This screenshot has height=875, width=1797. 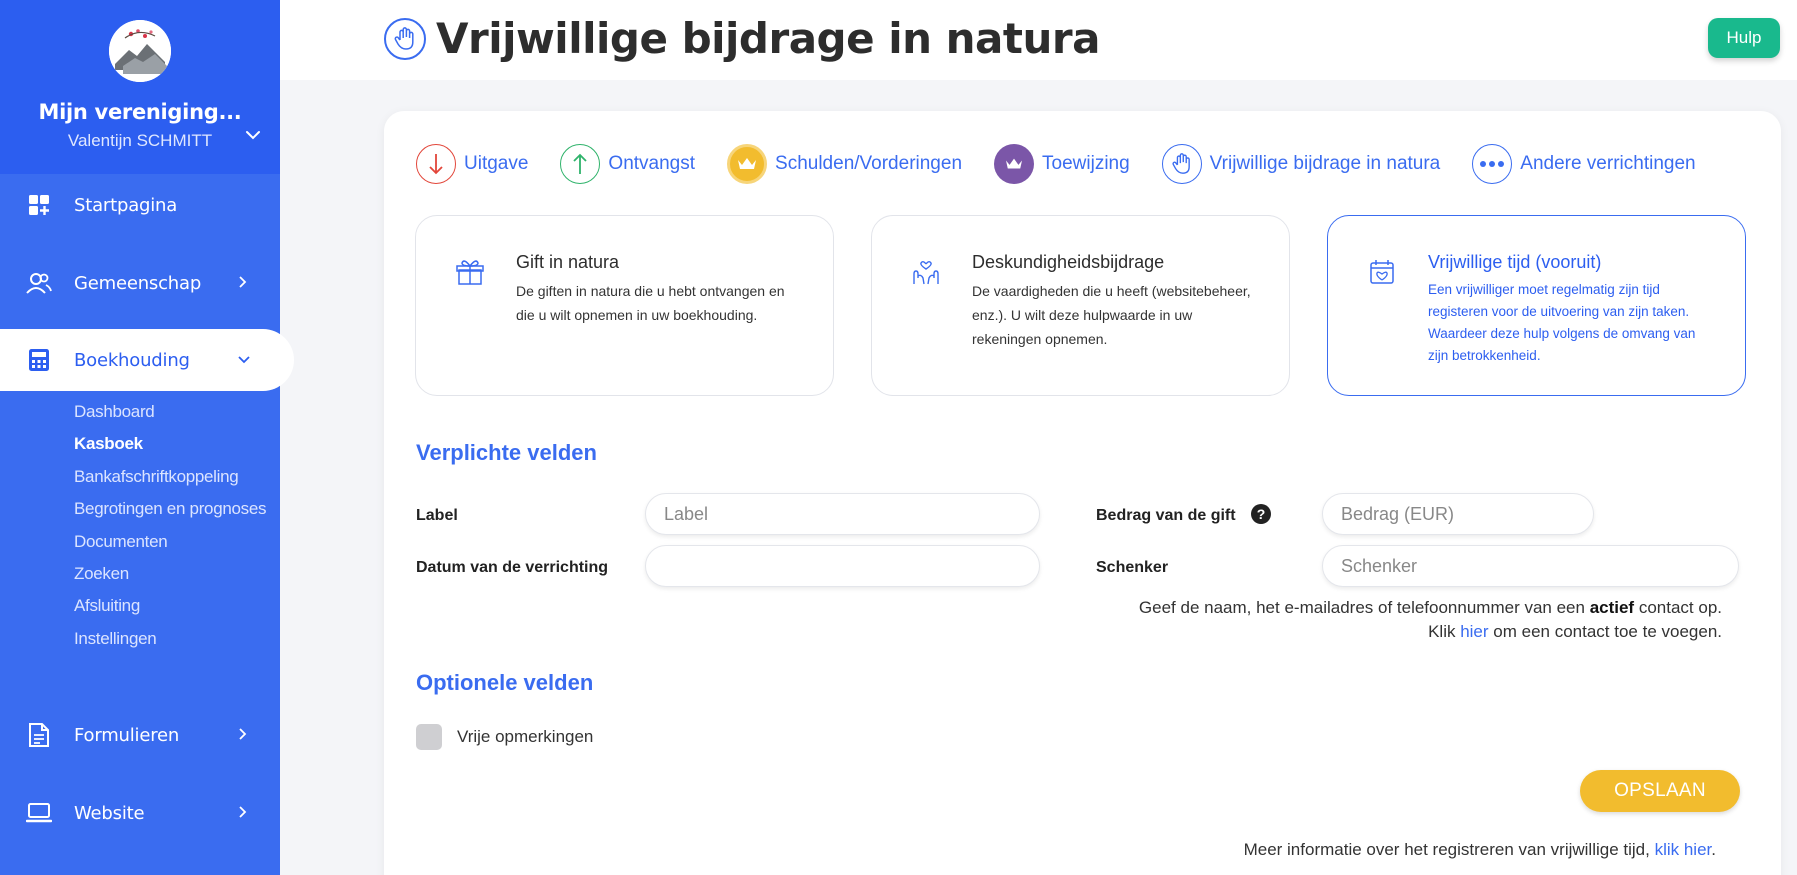 I want to click on sidebar-item-label: Boekhouding, so click(x=132, y=360).